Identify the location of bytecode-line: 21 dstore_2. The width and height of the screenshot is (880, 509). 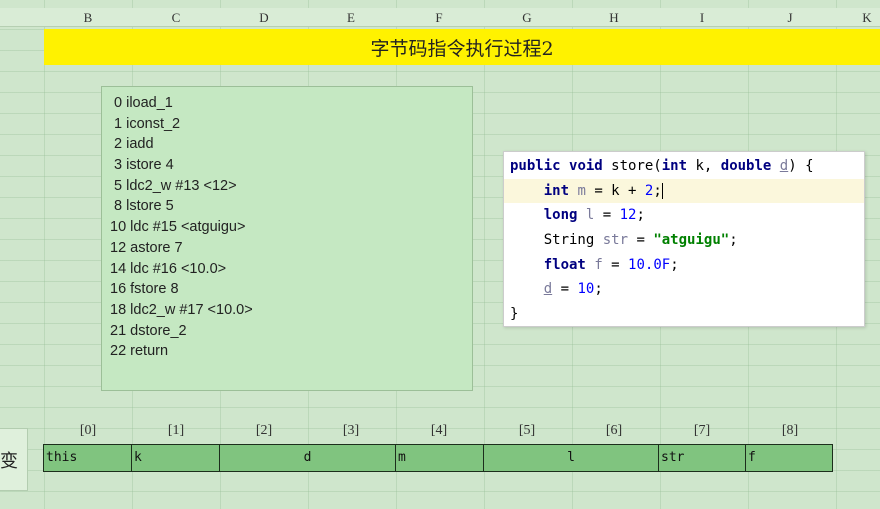
(148, 330).